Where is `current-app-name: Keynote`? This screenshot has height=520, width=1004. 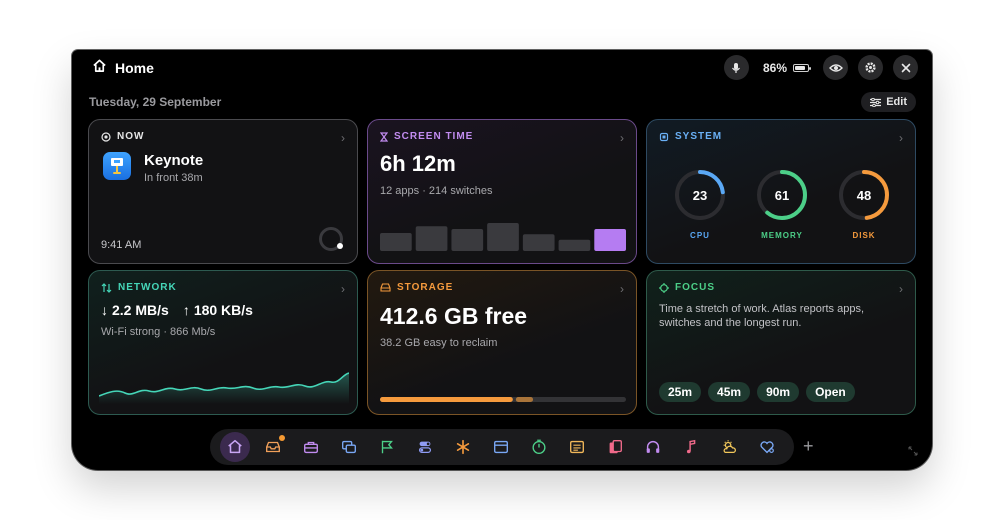
current-app-name: Keynote is located at coordinates (174, 160).